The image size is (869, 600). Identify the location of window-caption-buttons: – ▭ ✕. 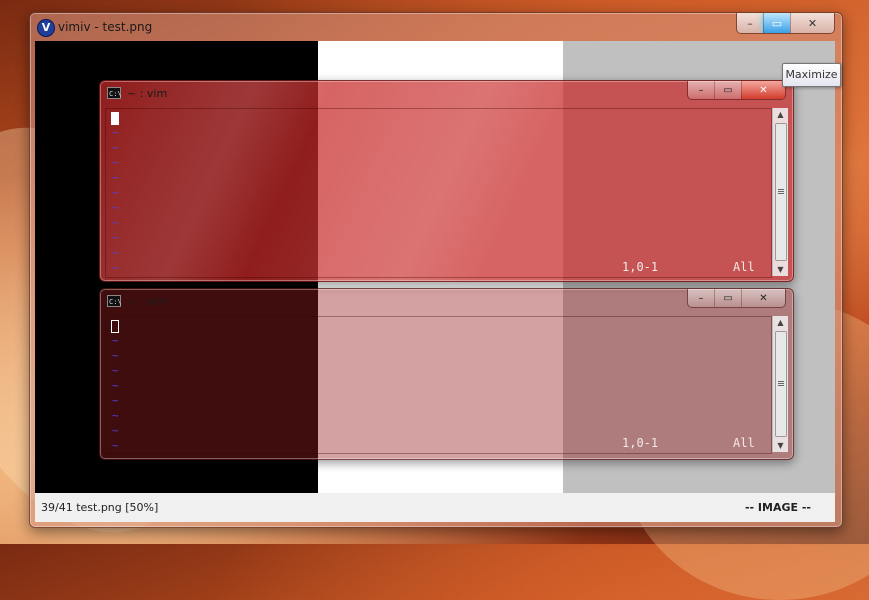
(785, 23).